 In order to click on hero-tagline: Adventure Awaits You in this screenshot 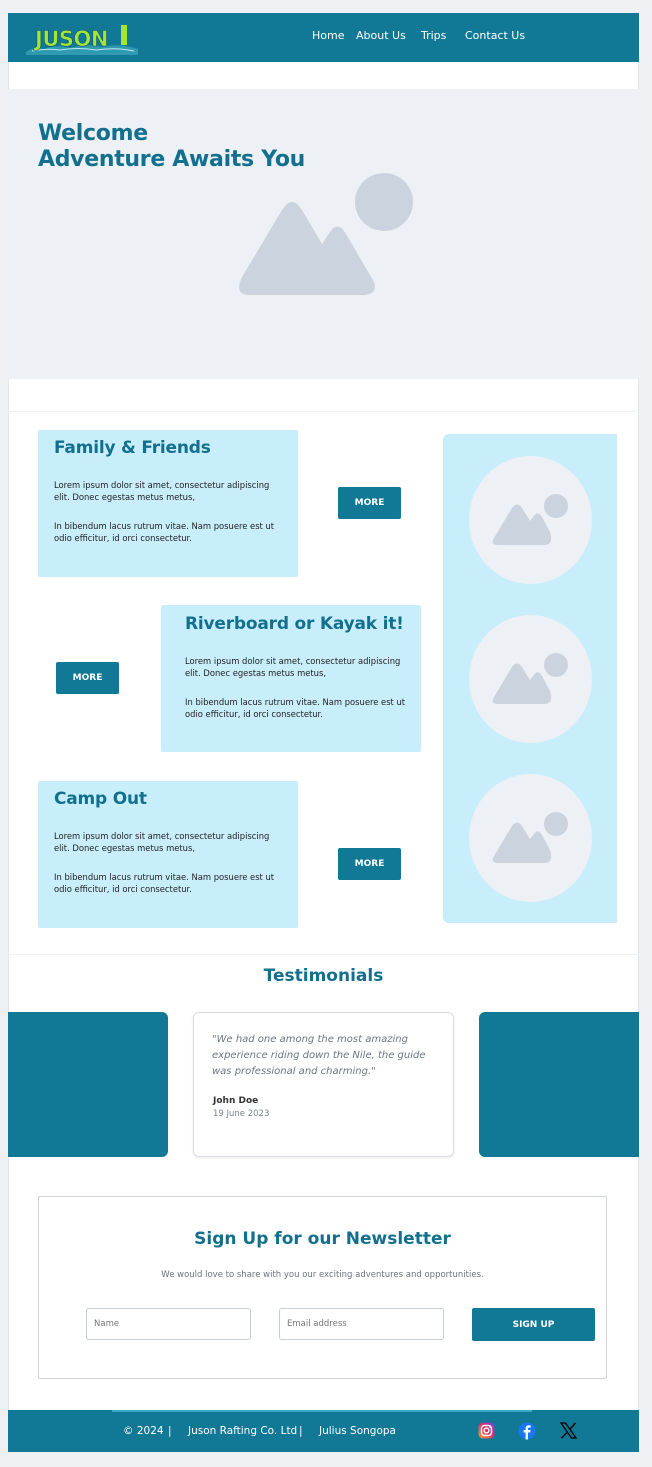, I will do `click(172, 159)`.